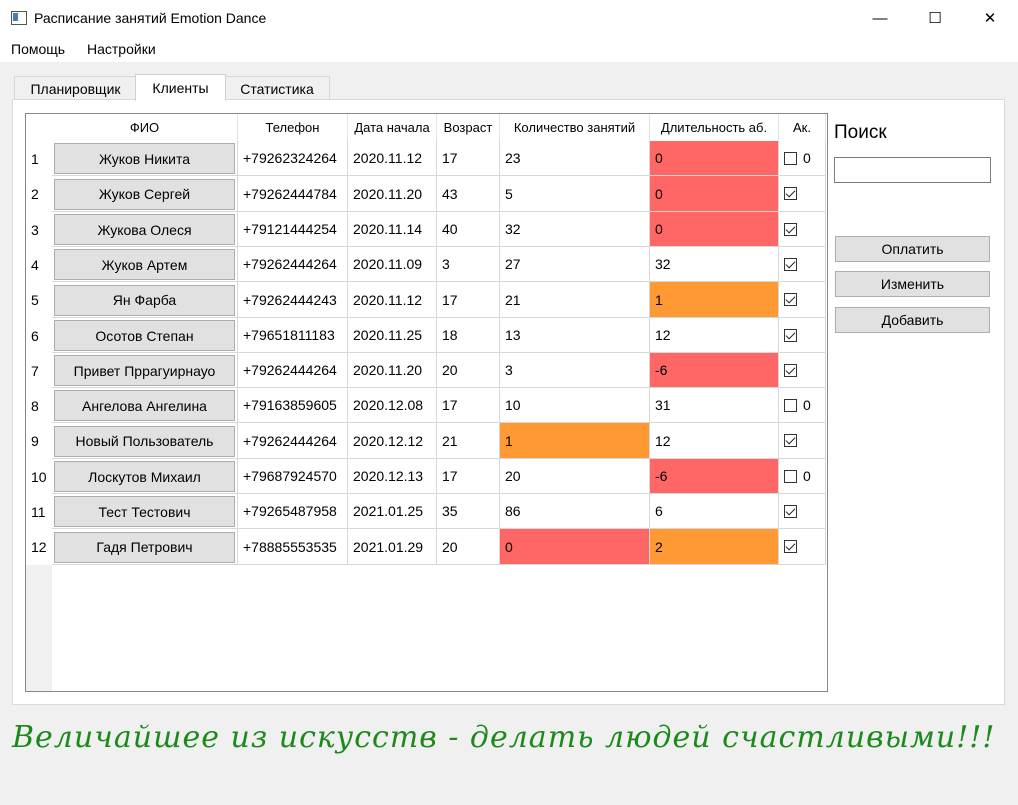 The width and height of the screenshot is (1018, 805). What do you see at coordinates (468, 229) in the screenshot?
I see `cell-age: 40` at bounding box center [468, 229].